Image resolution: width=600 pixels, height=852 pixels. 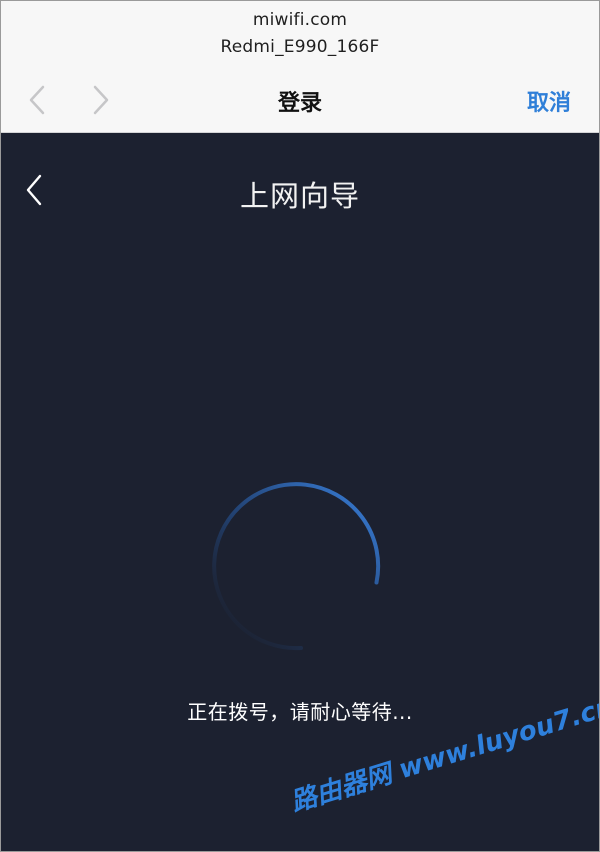 What do you see at coordinates (300, 47) in the screenshot?
I see `network-ssid: Redmi_E990_166F` at bounding box center [300, 47].